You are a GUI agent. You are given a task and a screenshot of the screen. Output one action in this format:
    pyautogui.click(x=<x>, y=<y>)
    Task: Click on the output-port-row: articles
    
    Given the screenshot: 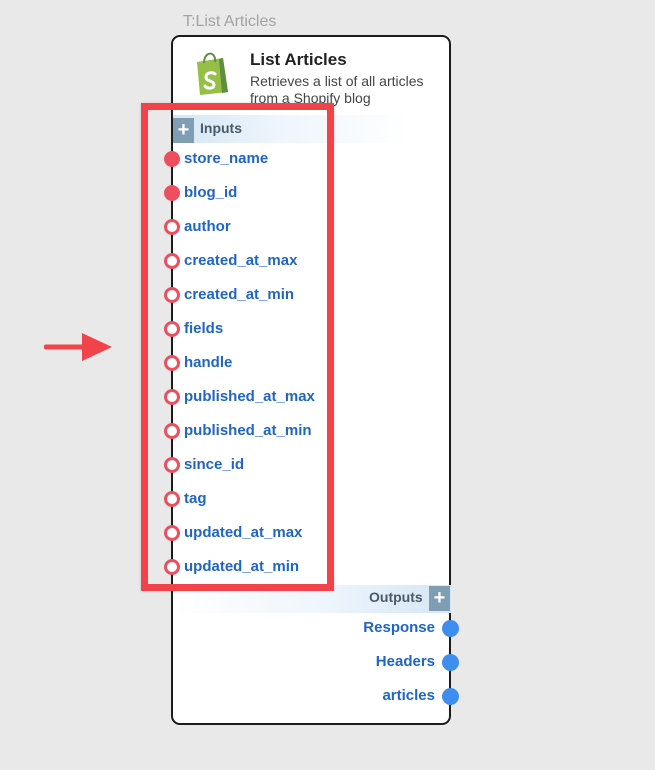 What is the action you would take?
    pyautogui.click(x=389, y=697)
    